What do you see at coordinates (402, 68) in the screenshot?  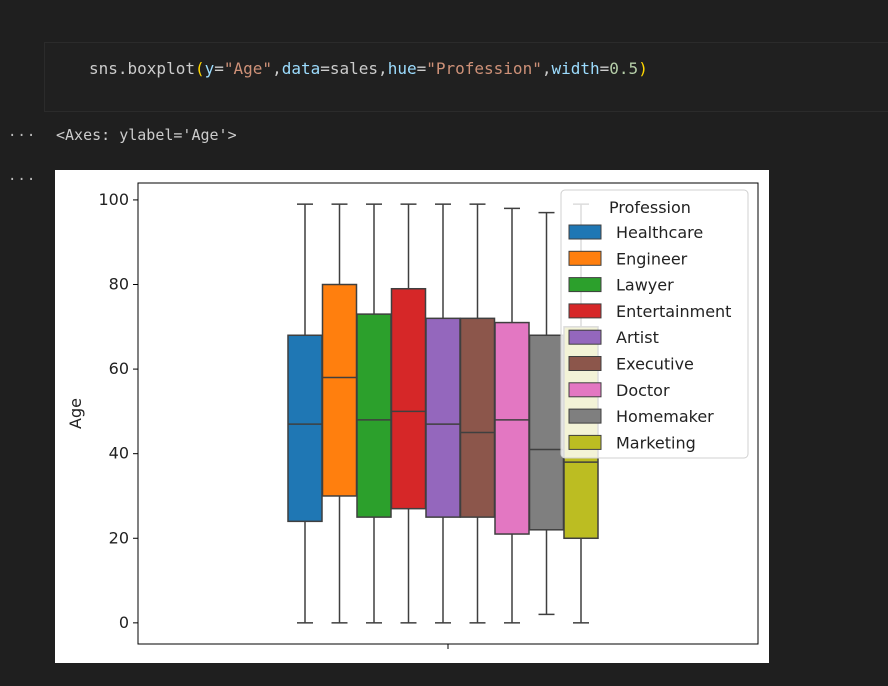 I see `code-arg-key: hue` at bounding box center [402, 68].